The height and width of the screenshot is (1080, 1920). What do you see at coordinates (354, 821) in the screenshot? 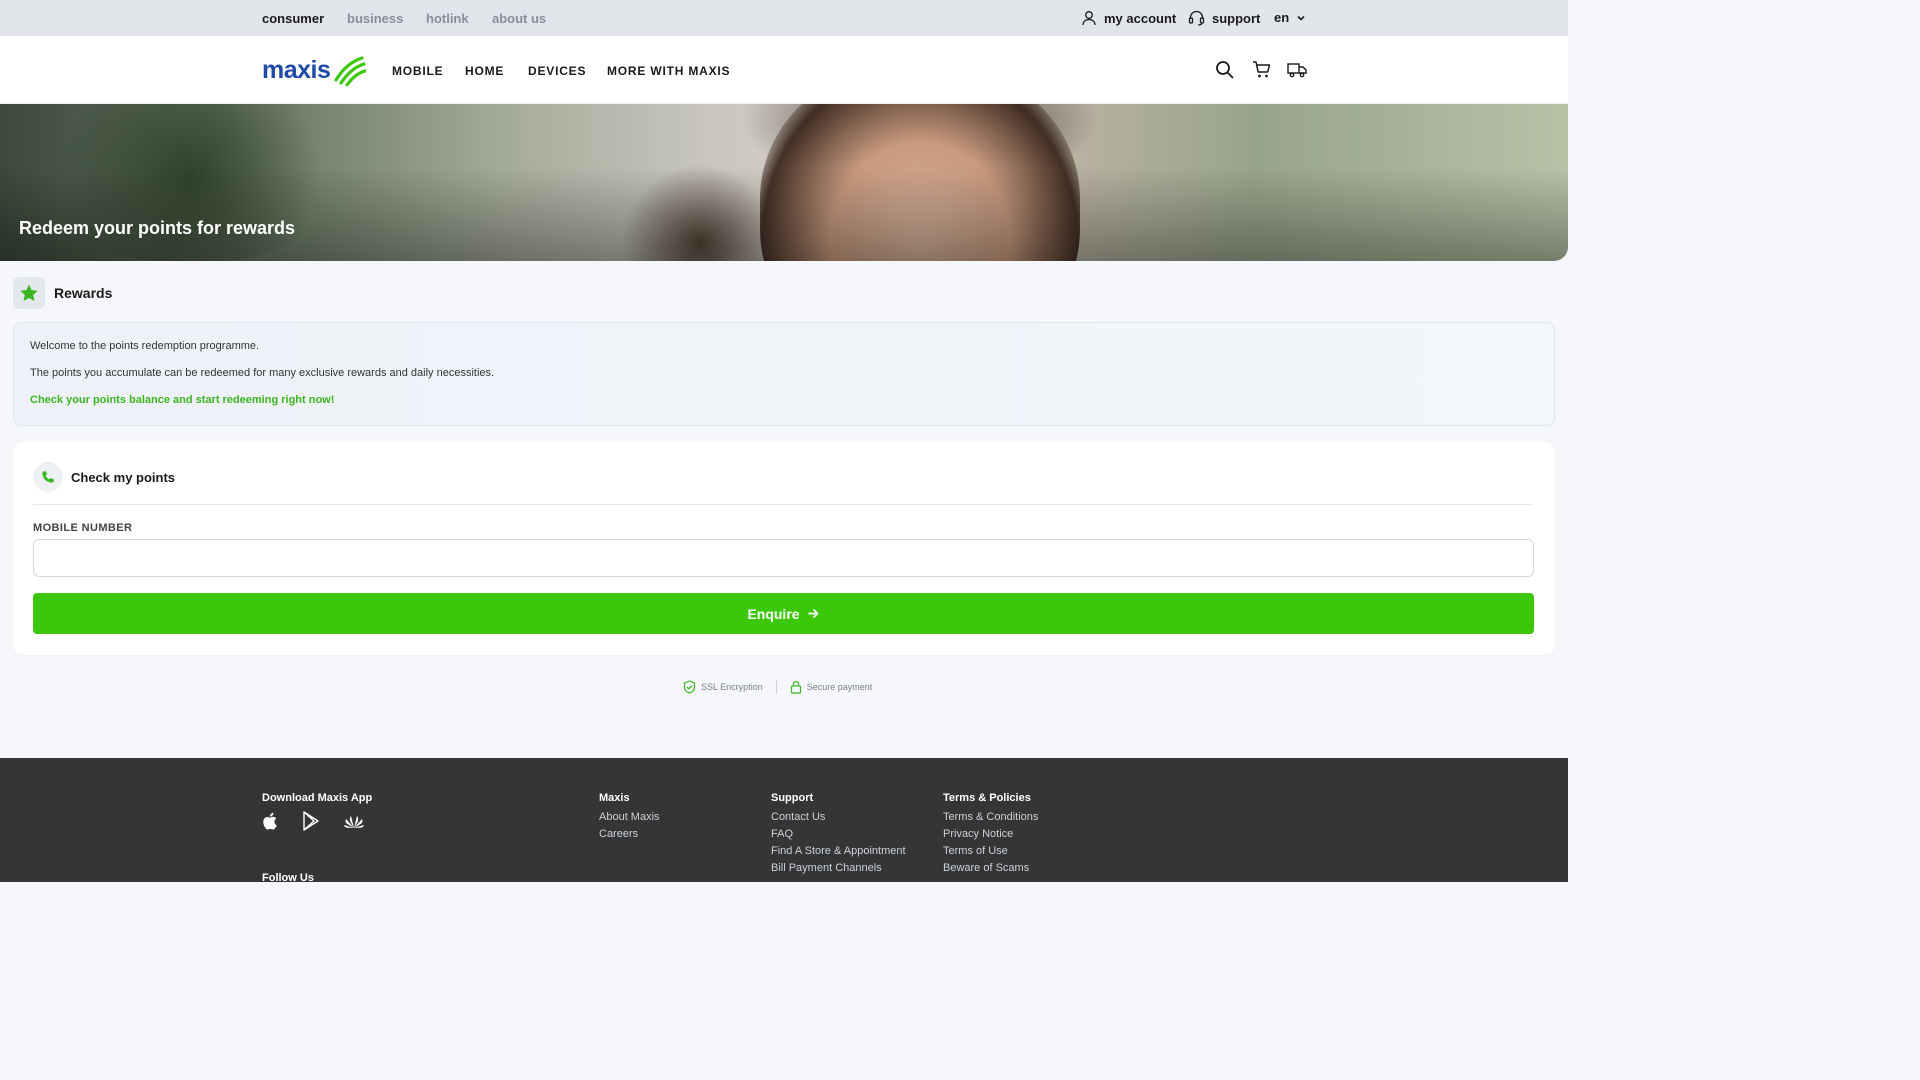
I see `huawei-appgallery-icon` at bounding box center [354, 821].